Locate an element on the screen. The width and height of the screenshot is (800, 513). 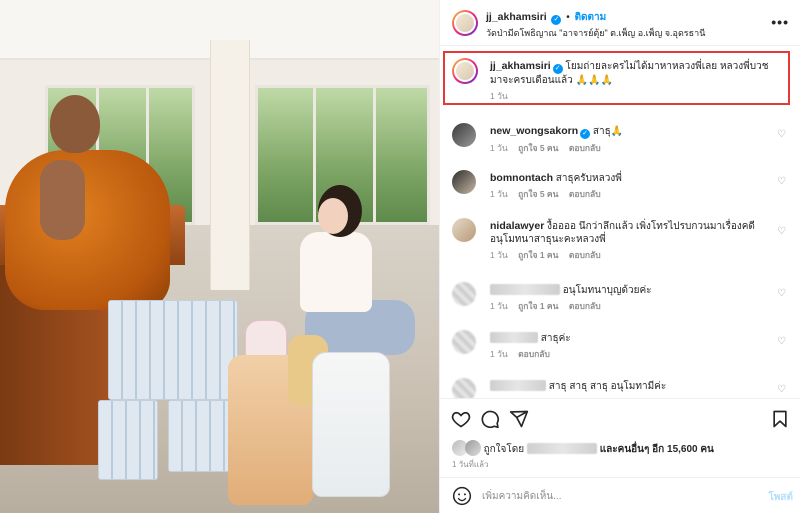
blurred-liker-username is located at coordinates (561, 448).